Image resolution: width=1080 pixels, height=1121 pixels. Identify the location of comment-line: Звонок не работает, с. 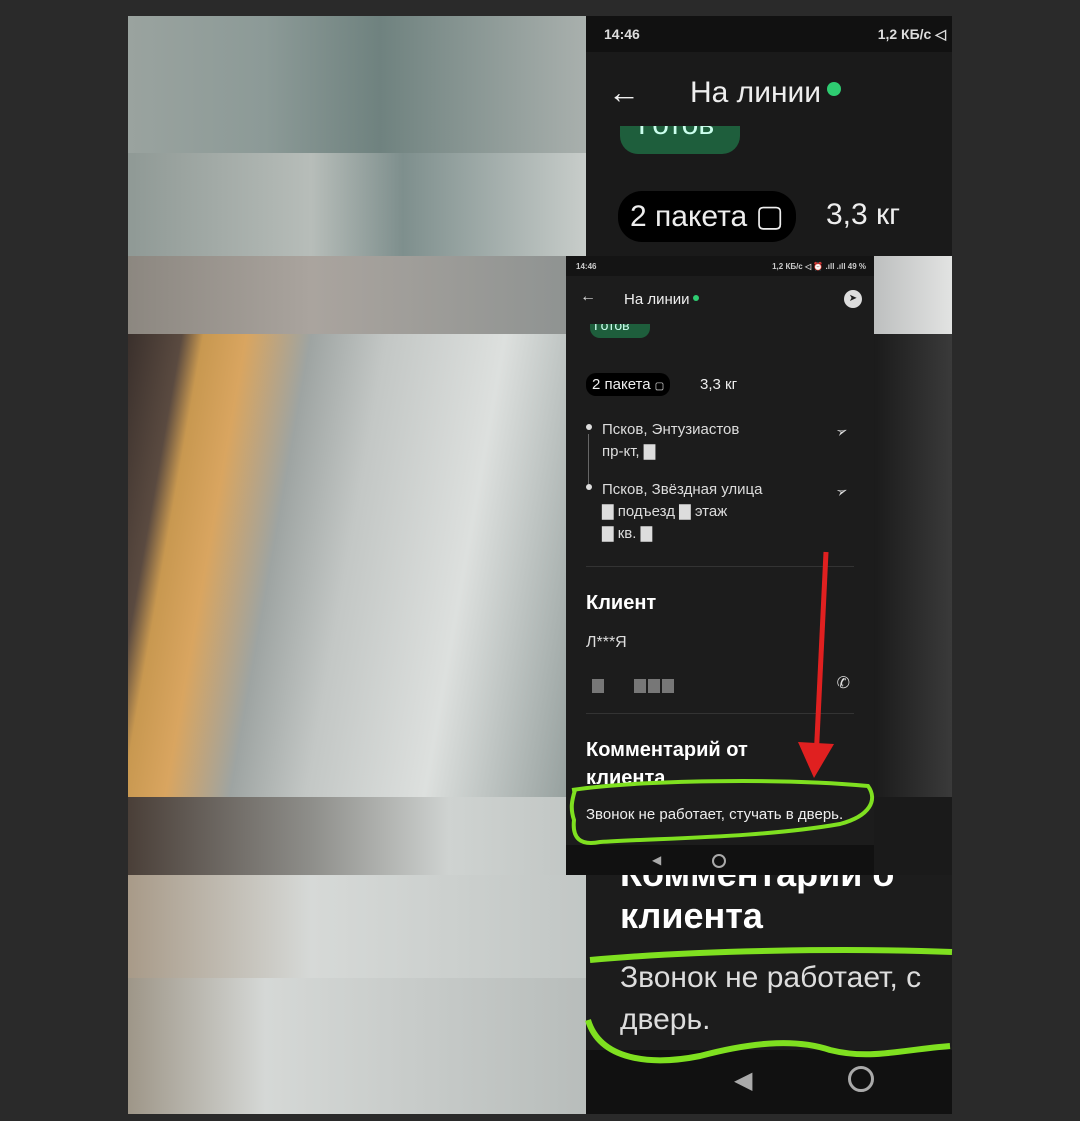
(771, 977).